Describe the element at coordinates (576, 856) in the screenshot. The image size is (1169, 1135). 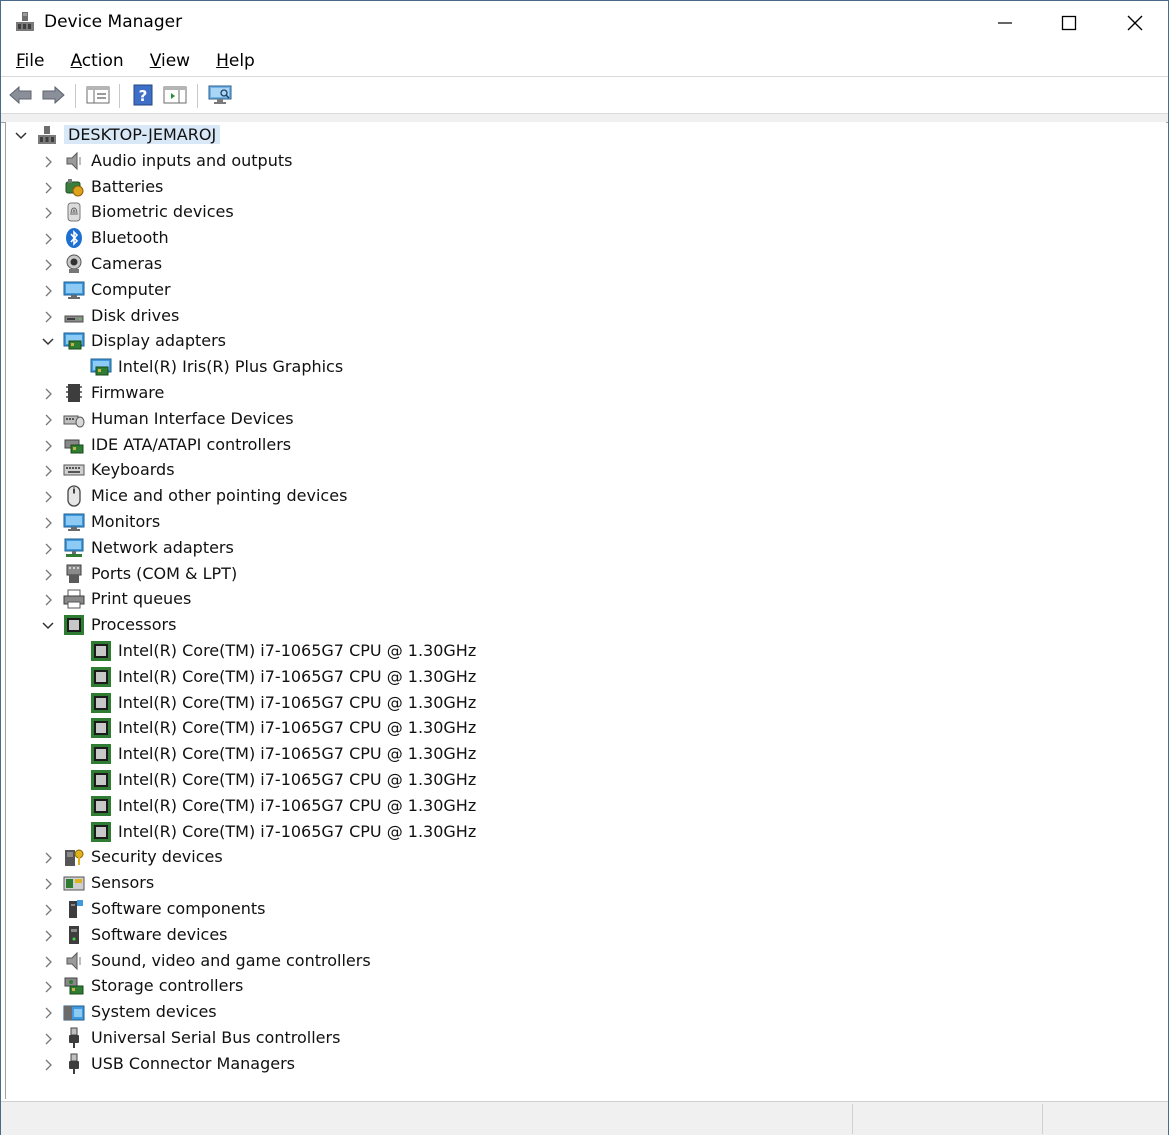
I see `tree-category-security-devices: Security devices` at that location.